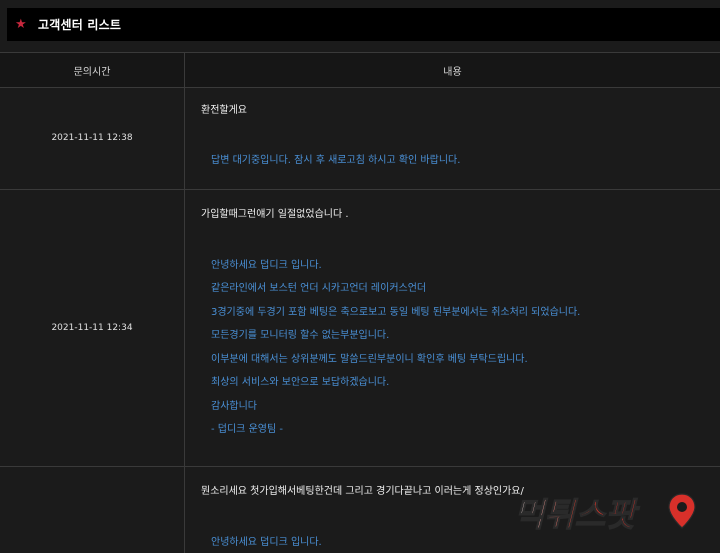 The height and width of the screenshot is (553, 720). Describe the element at coordinates (577, 514) in the screenshot. I see `svg-text: 먹튀스팟` at that location.